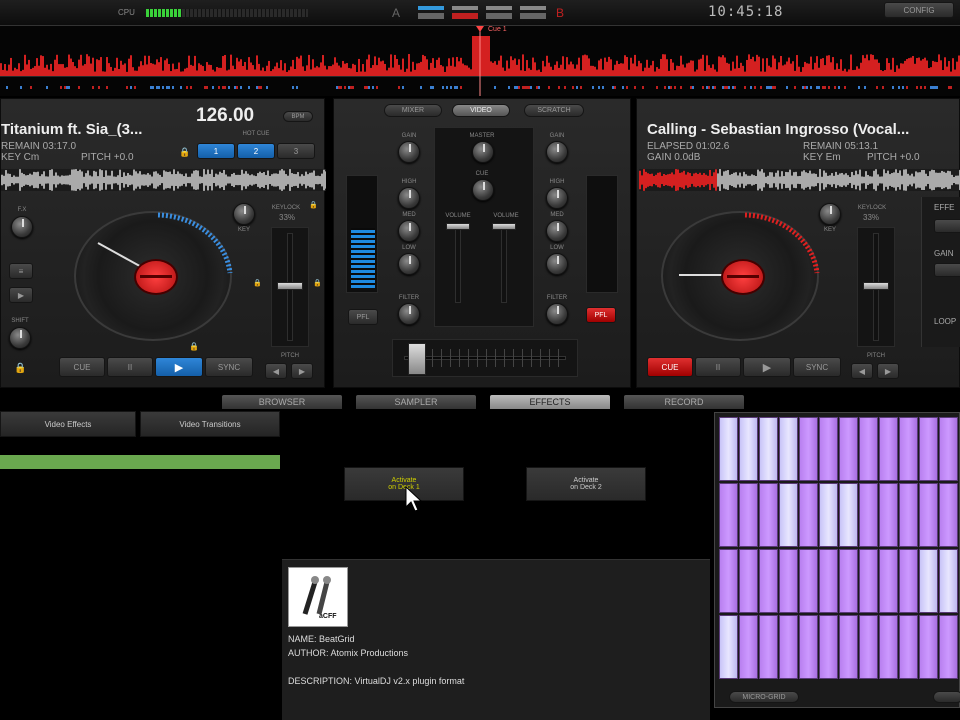 This screenshot has height=720, width=960. I want to click on left-sync-button: SYNC, so click(229, 367).